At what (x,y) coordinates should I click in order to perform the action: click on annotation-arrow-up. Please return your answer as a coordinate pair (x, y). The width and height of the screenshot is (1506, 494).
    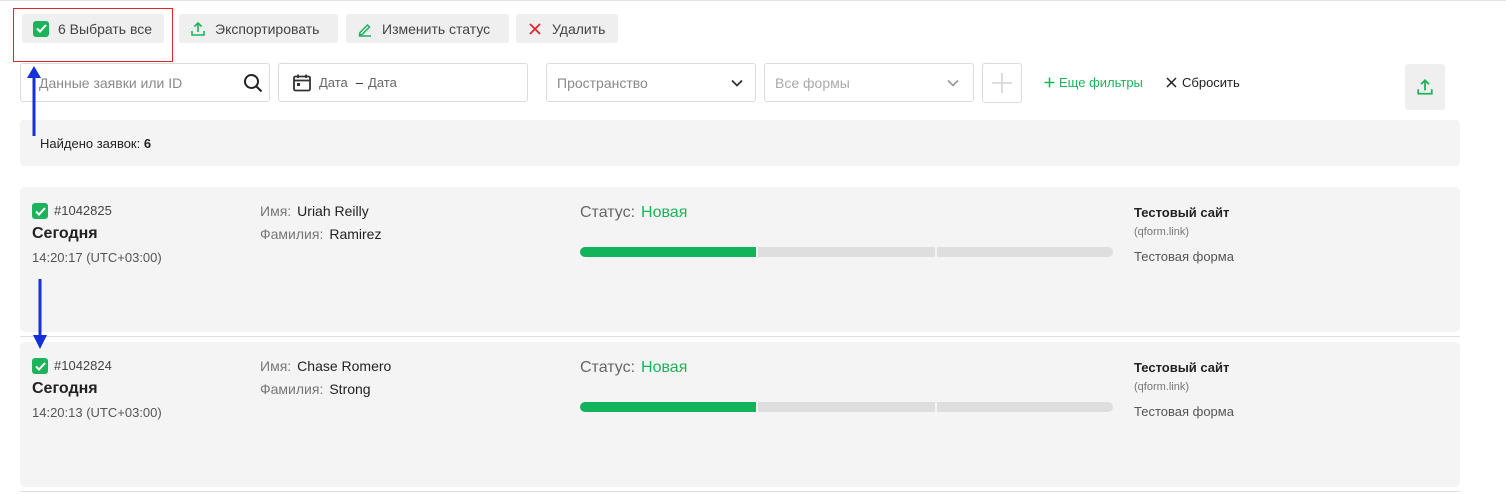
    Looking at the image, I should click on (34, 101).